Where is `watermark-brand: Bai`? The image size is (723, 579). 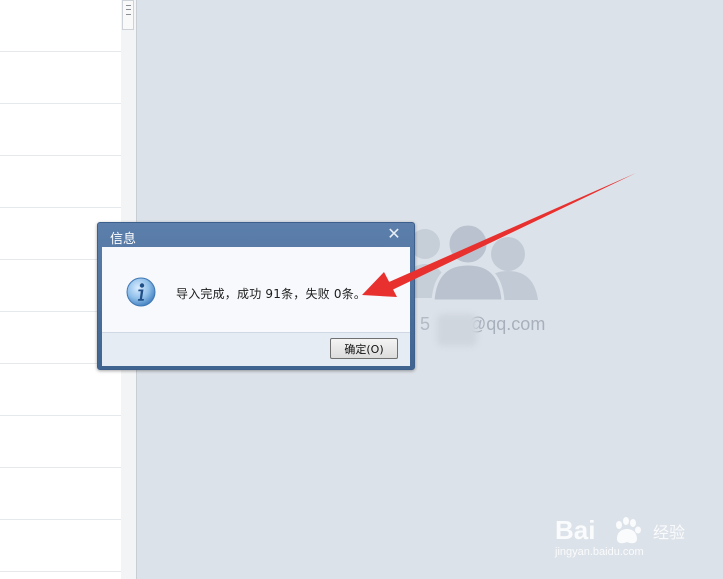 watermark-brand: Bai is located at coordinates (575, 530).